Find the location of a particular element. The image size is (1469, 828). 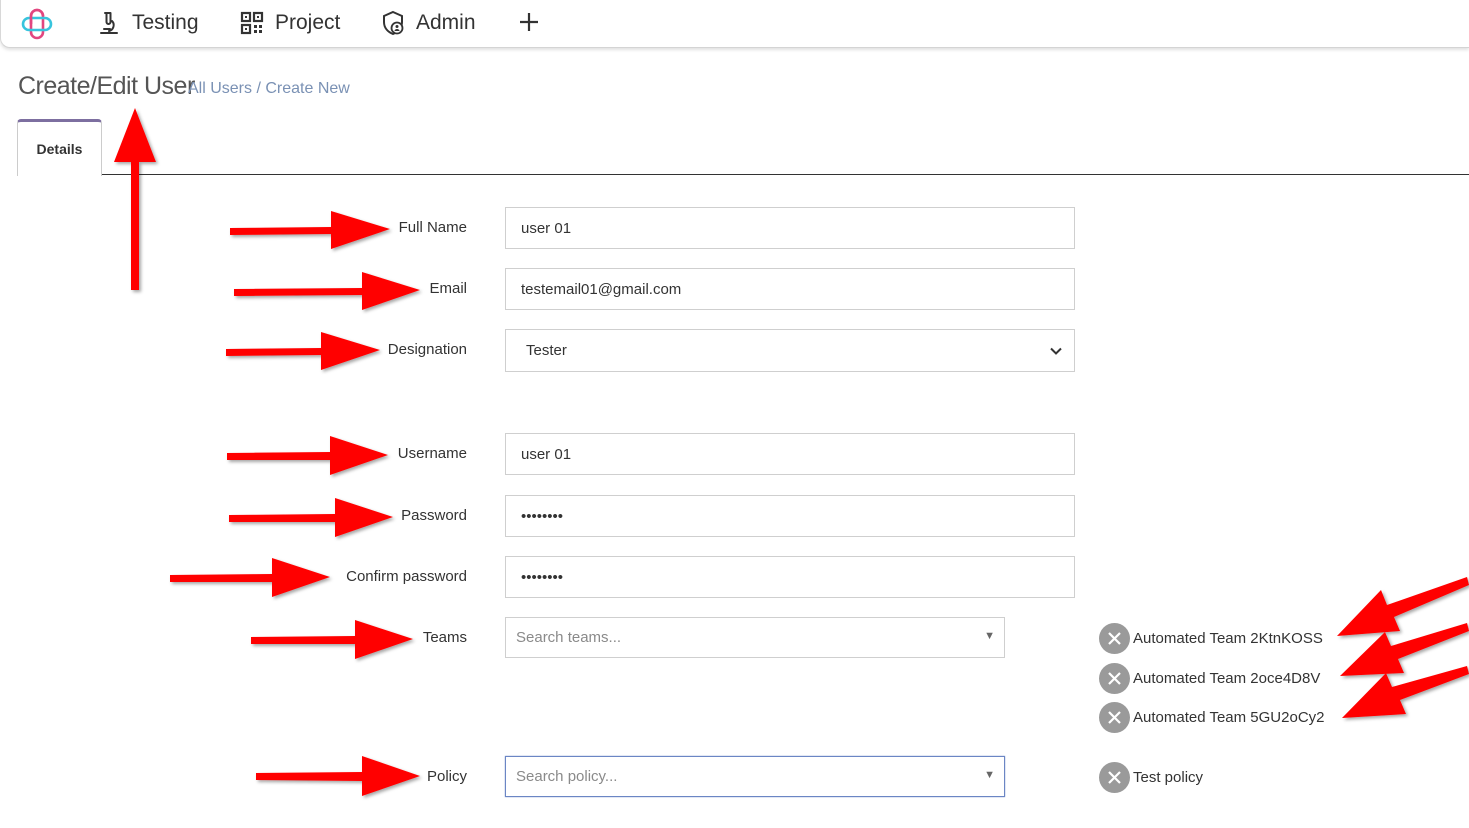

policy-chip: Test policy is located at coordinates (1151, 777).